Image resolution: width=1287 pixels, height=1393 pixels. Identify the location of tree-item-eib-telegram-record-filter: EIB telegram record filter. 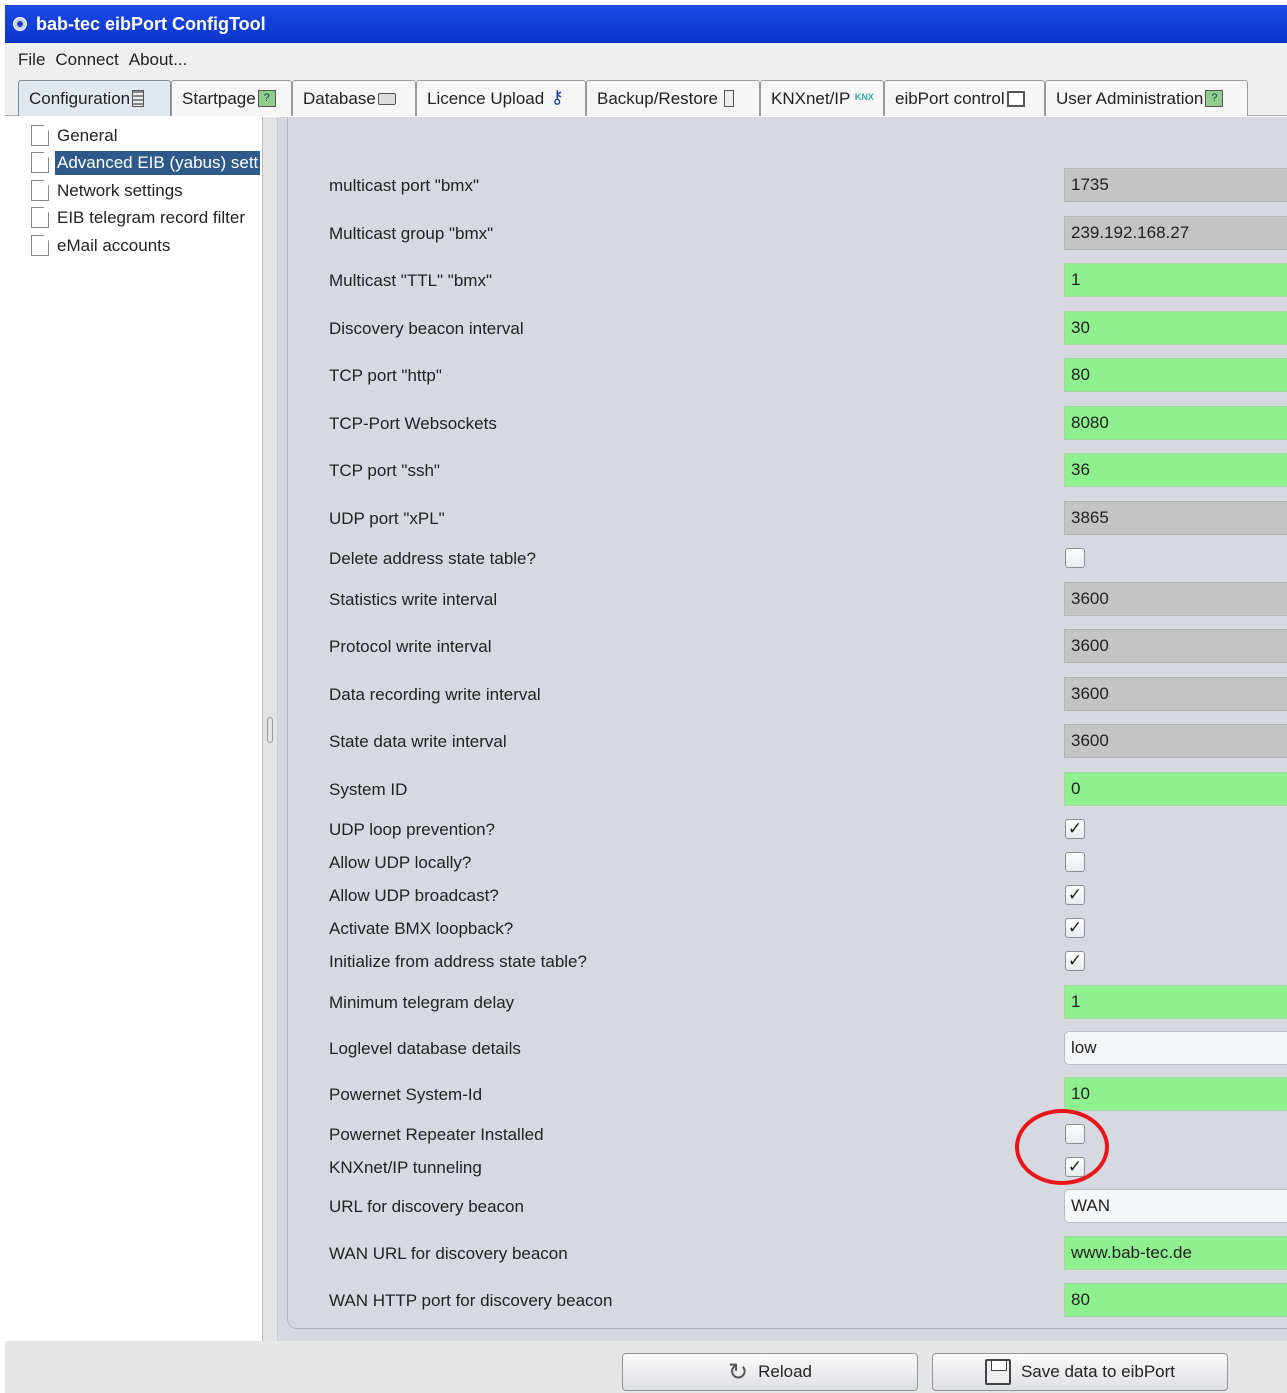
(134, 217).